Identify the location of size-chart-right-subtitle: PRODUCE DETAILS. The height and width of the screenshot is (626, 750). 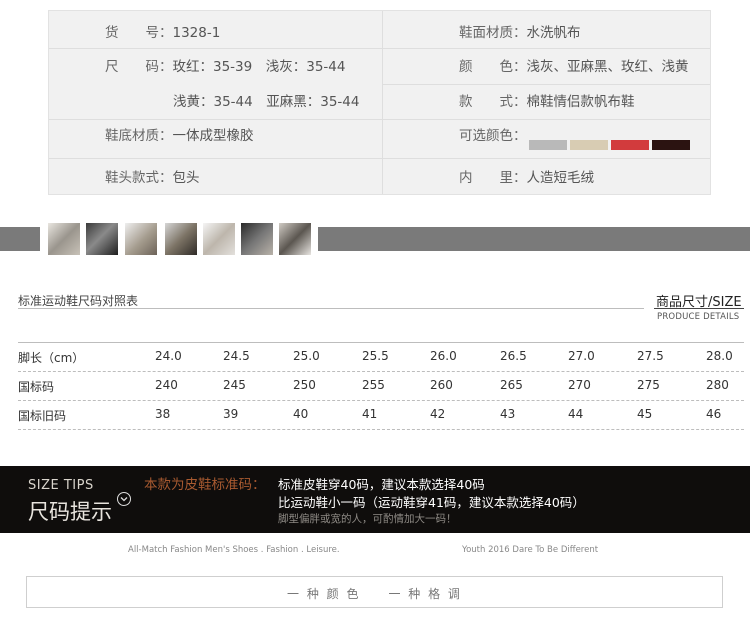
(698, 317).